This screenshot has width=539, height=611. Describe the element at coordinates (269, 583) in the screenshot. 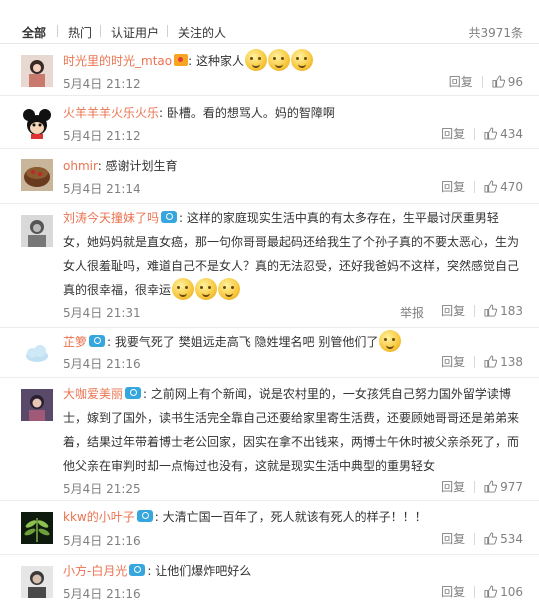

I see `comment-item: 小方-白月光 : 让他们爆炸吧好么 5月4日 21:16 回复 106` at that location.